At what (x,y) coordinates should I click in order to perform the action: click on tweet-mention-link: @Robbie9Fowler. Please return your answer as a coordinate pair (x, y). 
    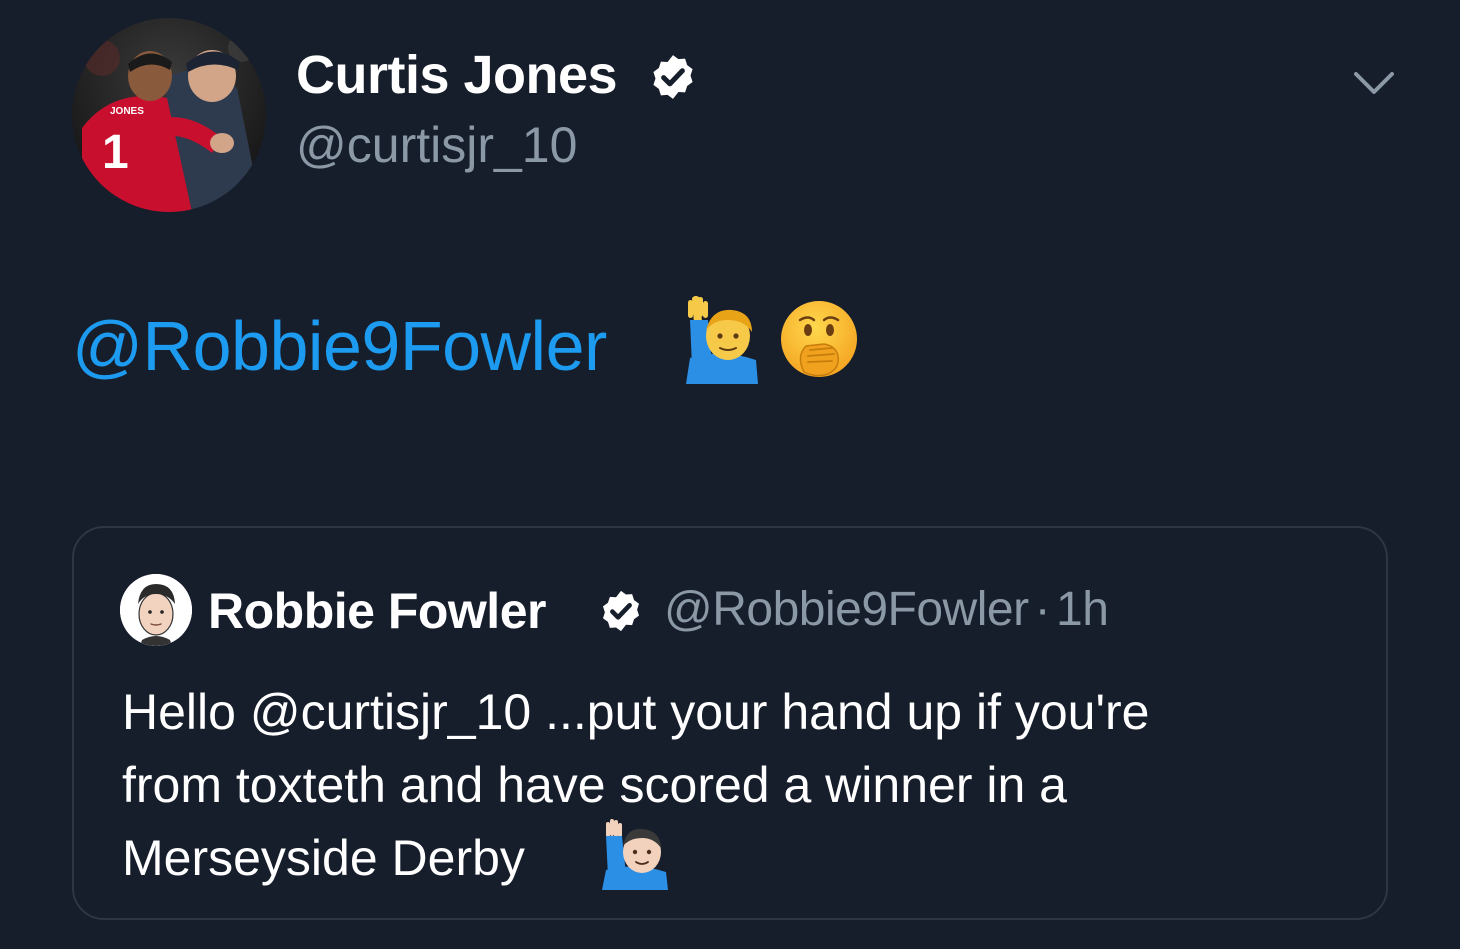
    Looking at the image, I should click on (339, 346).